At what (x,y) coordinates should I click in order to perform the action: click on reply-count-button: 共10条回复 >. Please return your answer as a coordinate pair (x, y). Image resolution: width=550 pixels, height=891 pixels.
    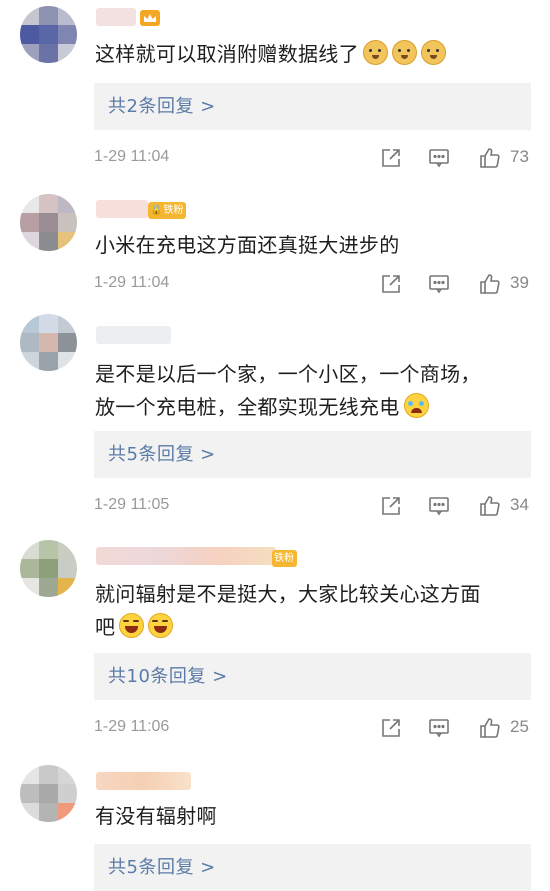
    Looking at the image, I should click on (312, 676).